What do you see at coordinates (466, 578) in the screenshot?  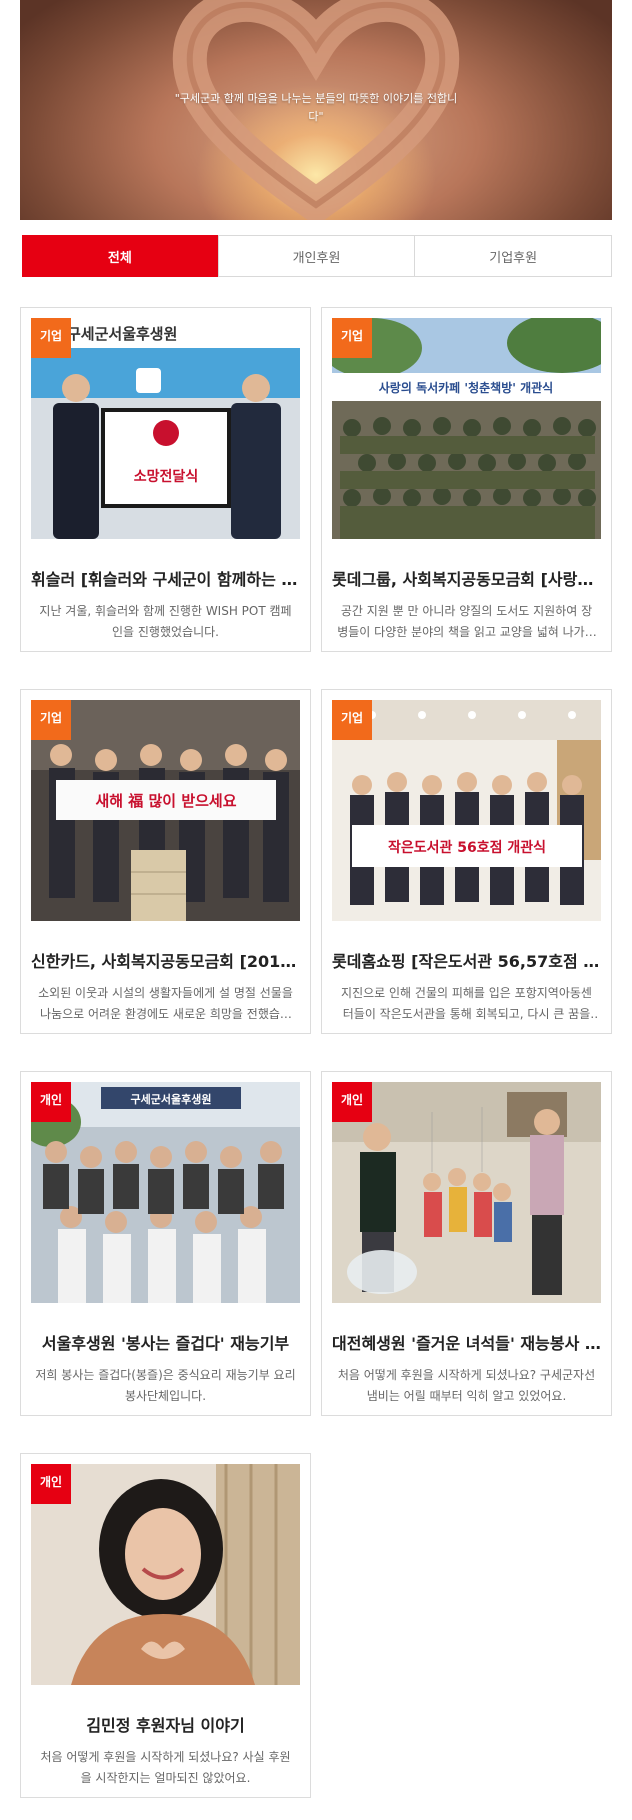 I see `story-title: 롯데그룹, 사회복지공동모금회 [사랑의 독서카페]` at bounding box center [466, 578].